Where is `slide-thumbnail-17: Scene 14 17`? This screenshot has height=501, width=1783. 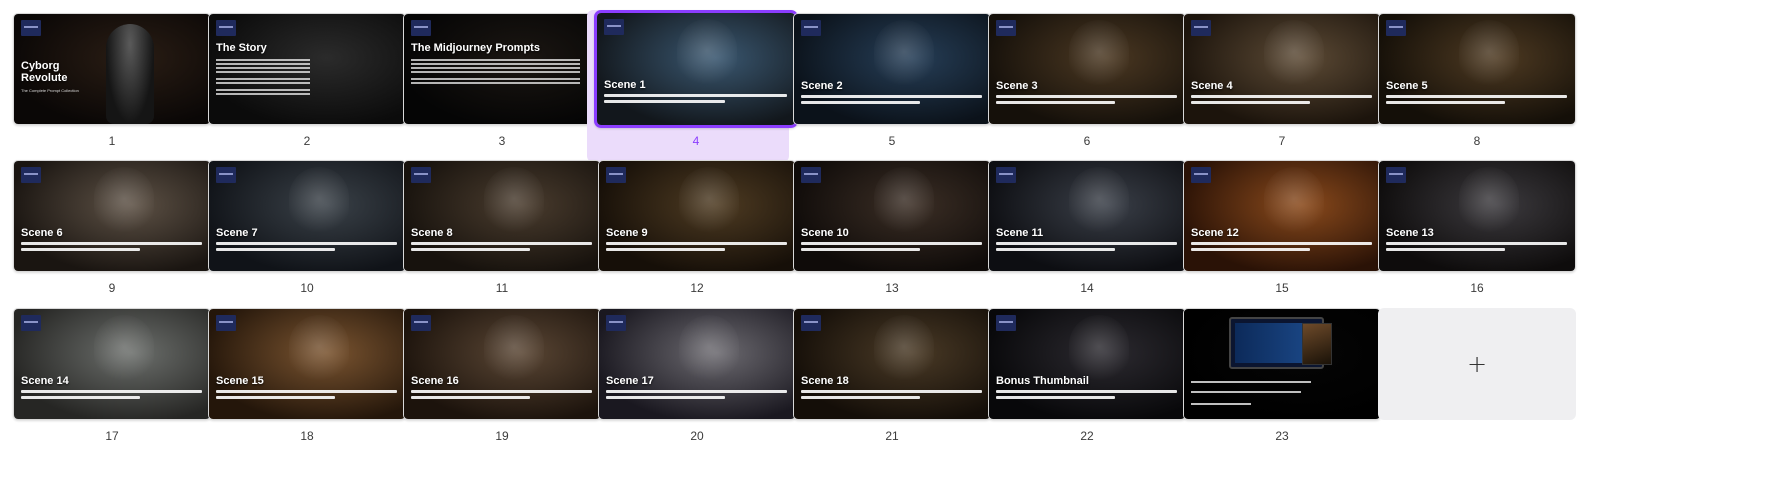 slide-thumbnail-17: Scene 14 17 is located at coordinates (107, 381).